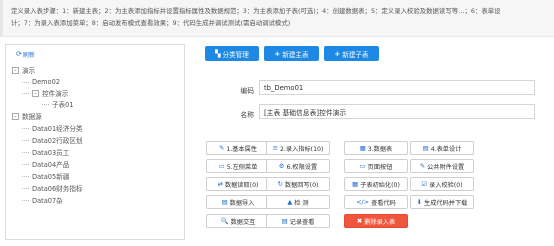 This screenshot has height=246, width=554. What do you see at coordinates (446, 185) in the screenshot?
I see `input-validation-label: 录入校验(0)` at bounding box center [446, 185].